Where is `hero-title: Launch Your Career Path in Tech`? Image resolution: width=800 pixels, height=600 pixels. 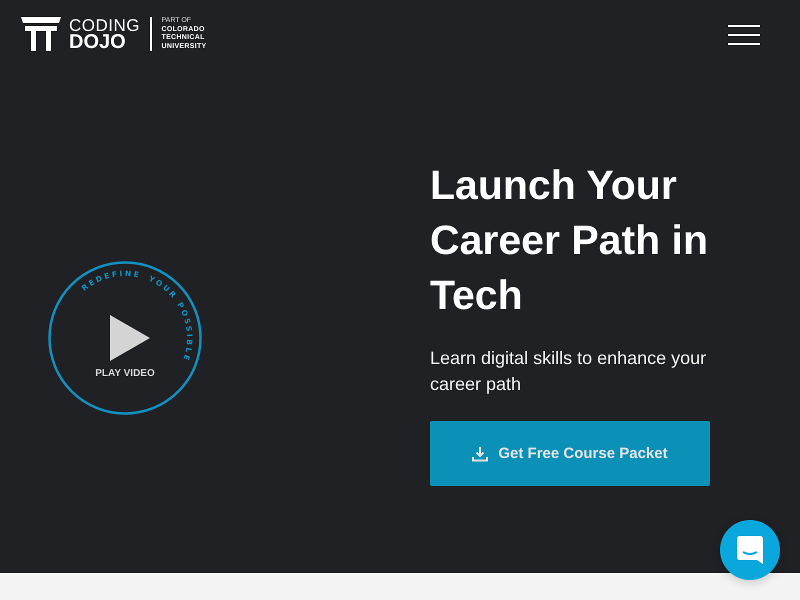 hero-title: Launch Your Career Path in Tech is located at coordinates (569, 240).